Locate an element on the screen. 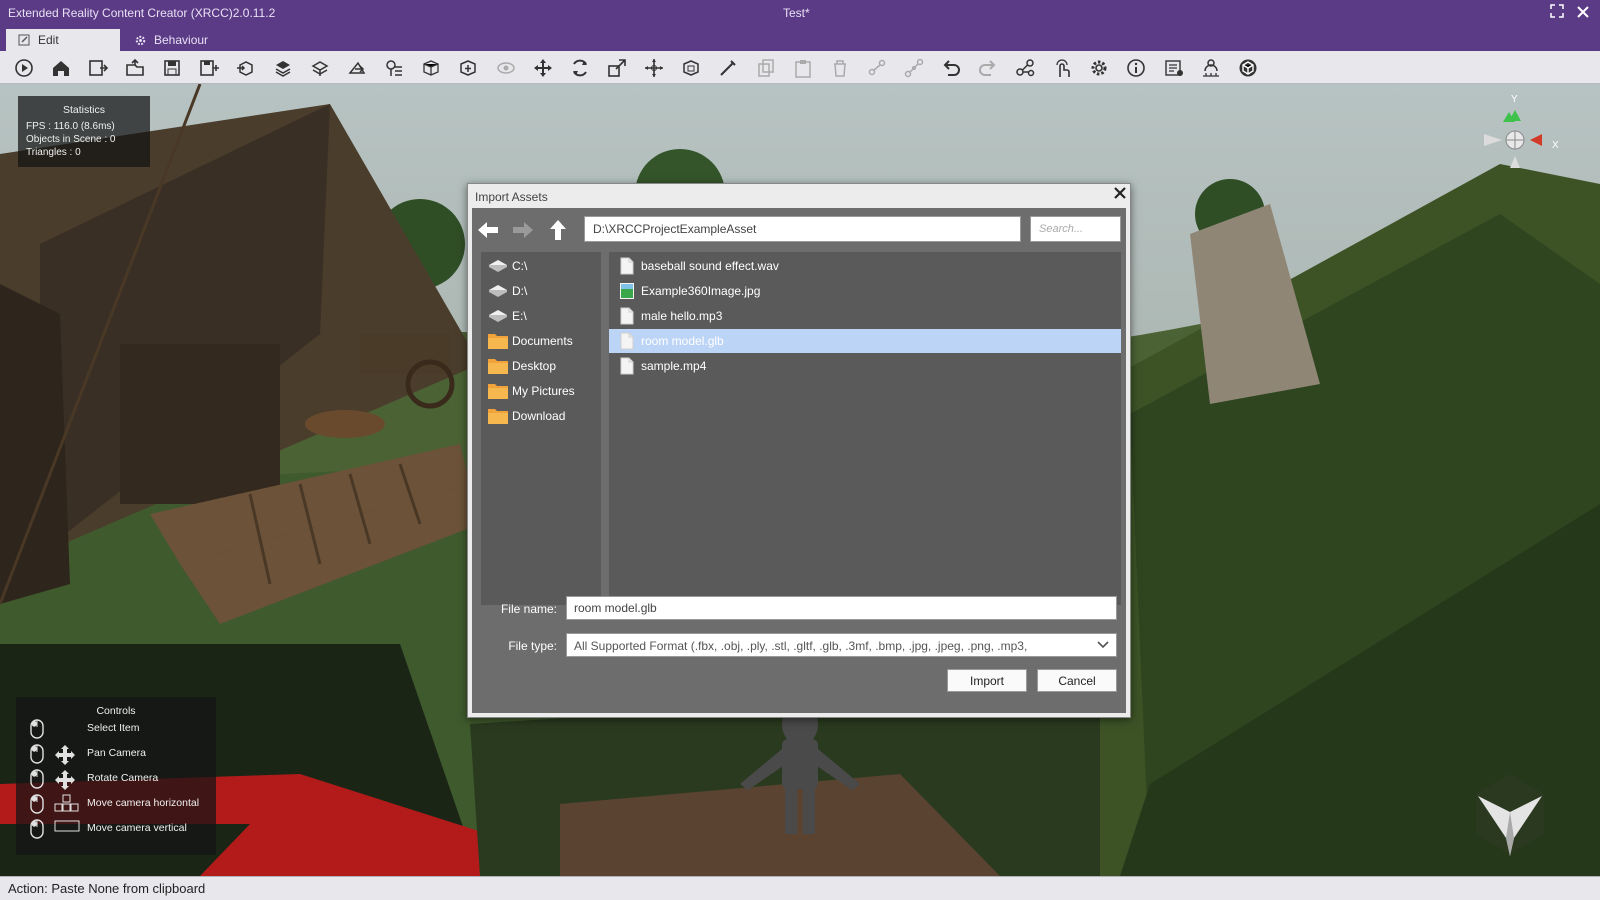  file-name-input is located at coordinates (841, 608).